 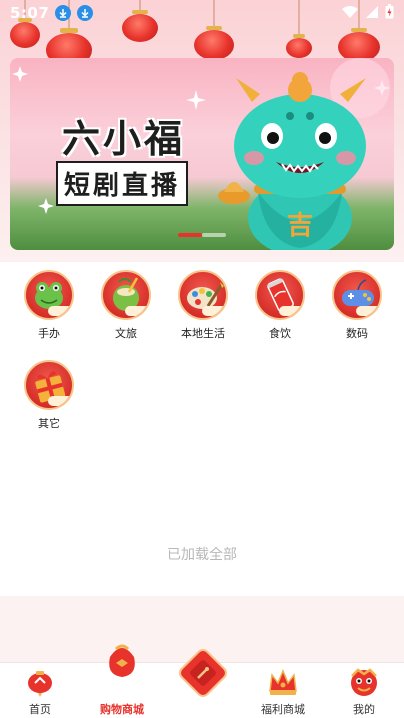 What do you see at coordinates (280, 305) in the screenshot?
I see `category-item-food-drink: 食饮` at bounding box center [280, 305].